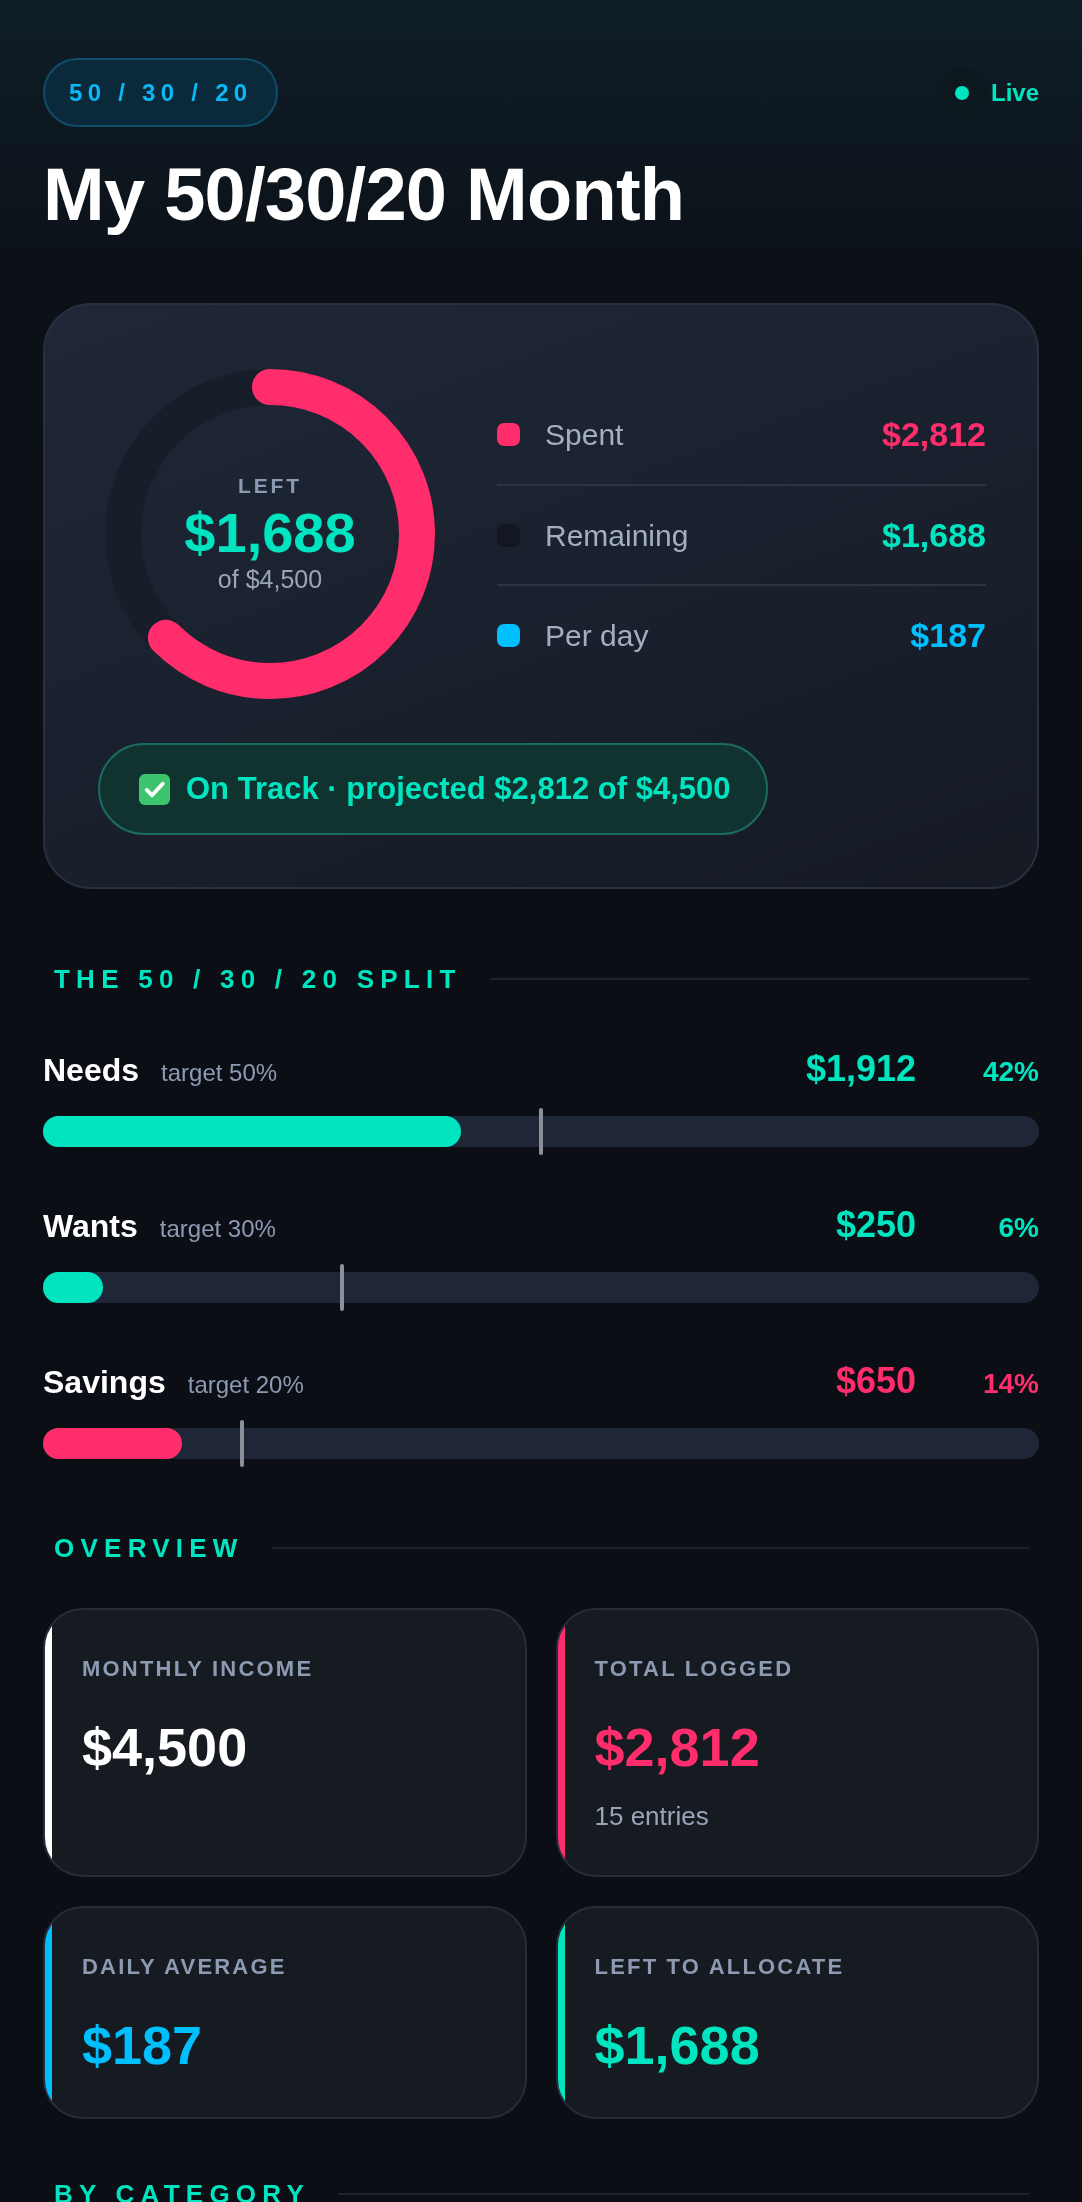 This screenshot has width=1082, height=2202. What do you see at coordinates (617, 535) in the screenshot?
I see `legend-label: Remaining` at bounding box center [617, 535].